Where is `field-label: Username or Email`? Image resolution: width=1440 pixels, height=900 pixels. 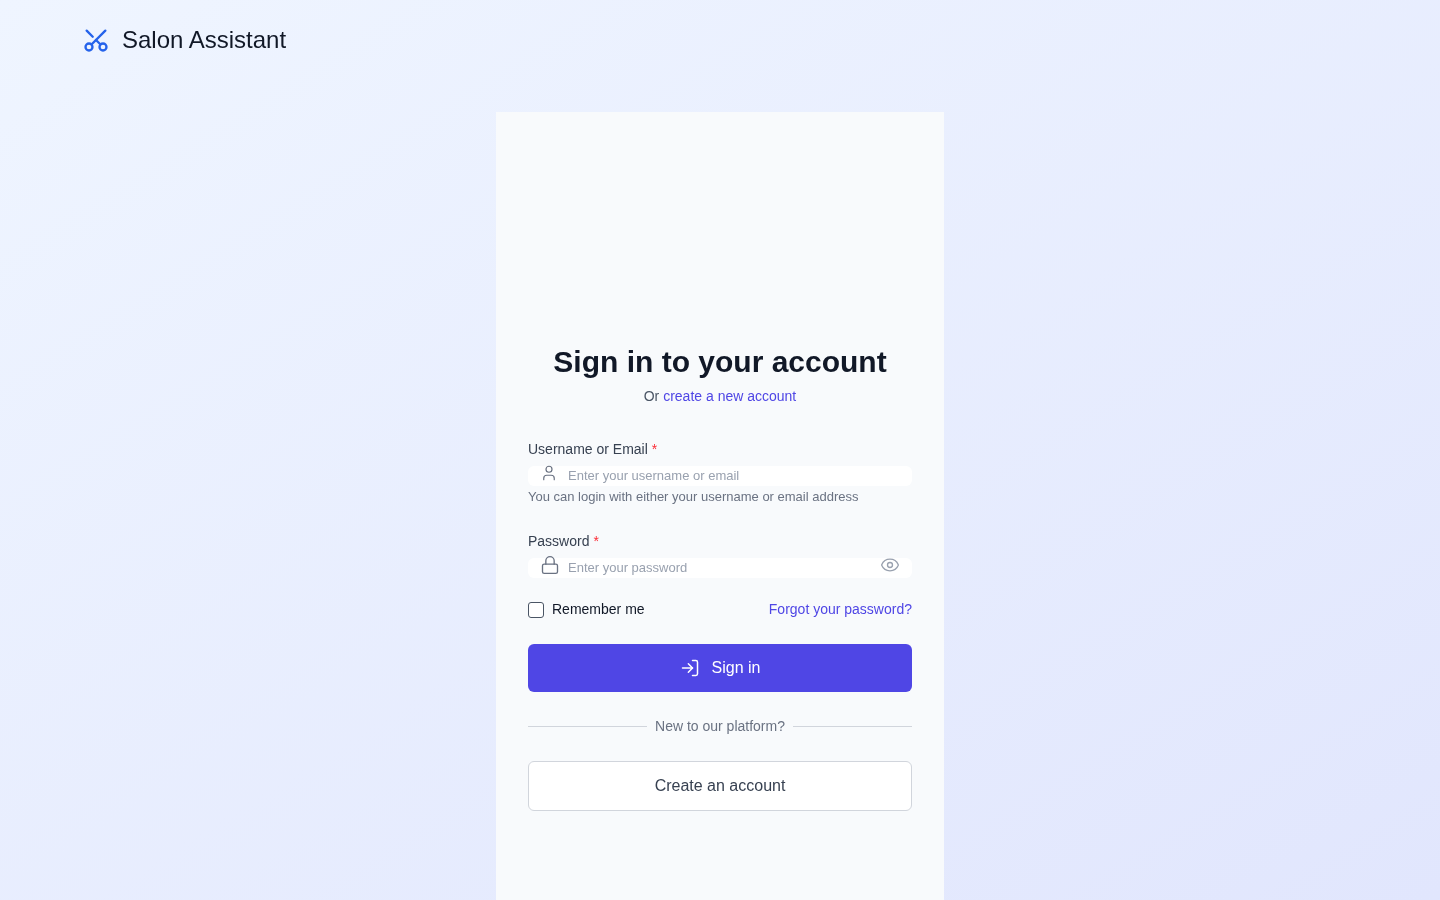
field-label: Username or Email is located at coordinates (588, 449).